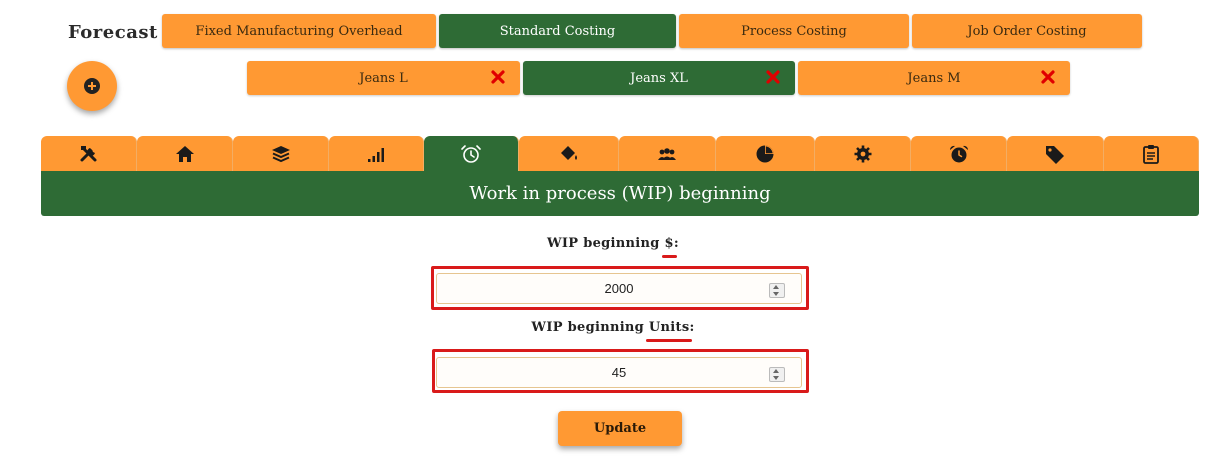 The image size is (1226, 461). I want to click on icon-tab-layers, so click(281, 154).